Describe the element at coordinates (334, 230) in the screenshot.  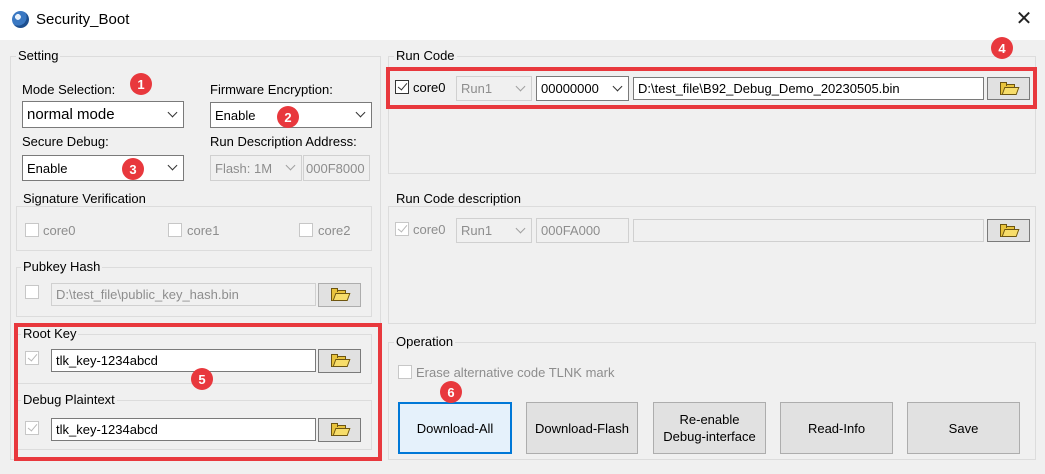
I see `sig-core2-label: core2` at that location.